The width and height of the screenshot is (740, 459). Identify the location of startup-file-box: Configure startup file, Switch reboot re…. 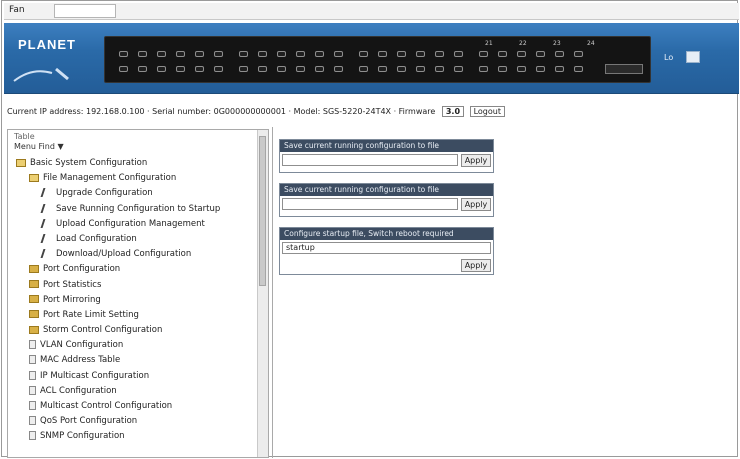
(386, 251).